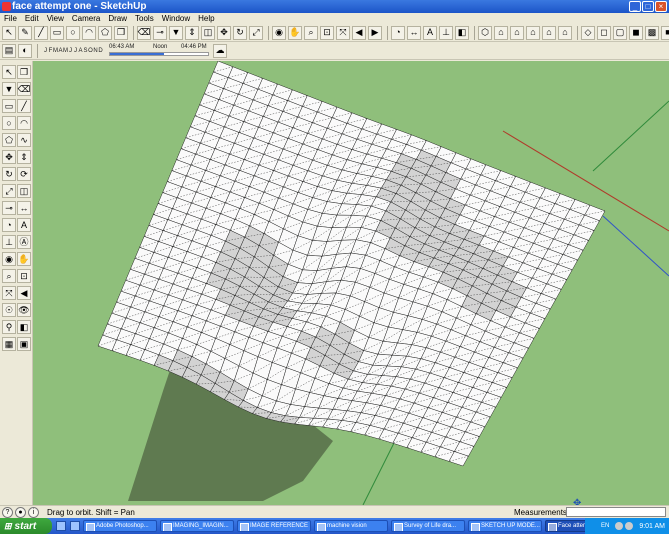  What do you see at coordinates (75, 526) in the screenshot?
I see `quick-launch-desktop-icon` at bounding box center [75, 526].